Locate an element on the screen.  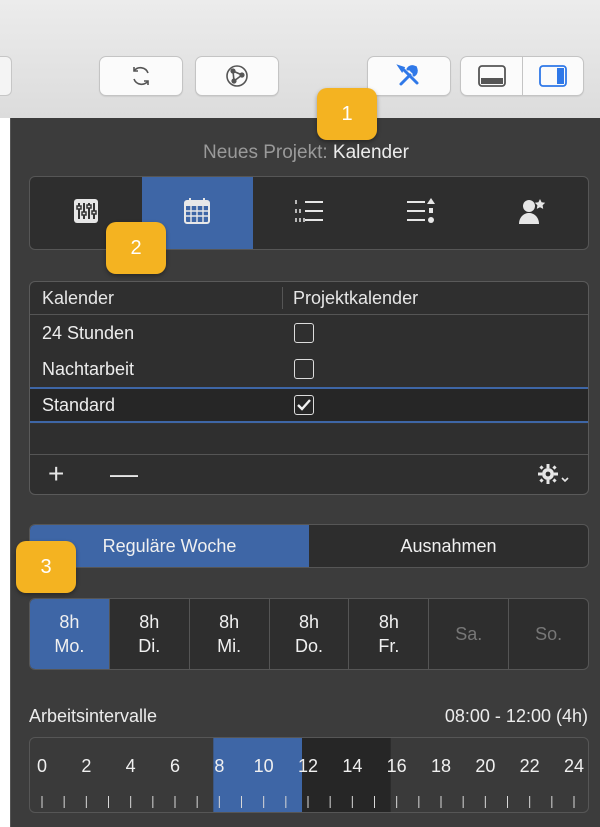
network-icon is located at coordinates (237, 76).